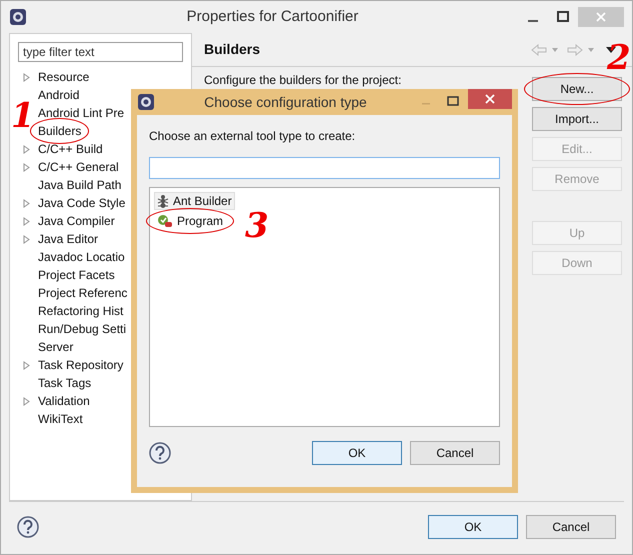 The height and width of the screenshot is (555, 633). What do you see at coordinates (83, 293) in the screenshot?
I see `tree-item: Project Referenc` at bounding box center [83, 293].